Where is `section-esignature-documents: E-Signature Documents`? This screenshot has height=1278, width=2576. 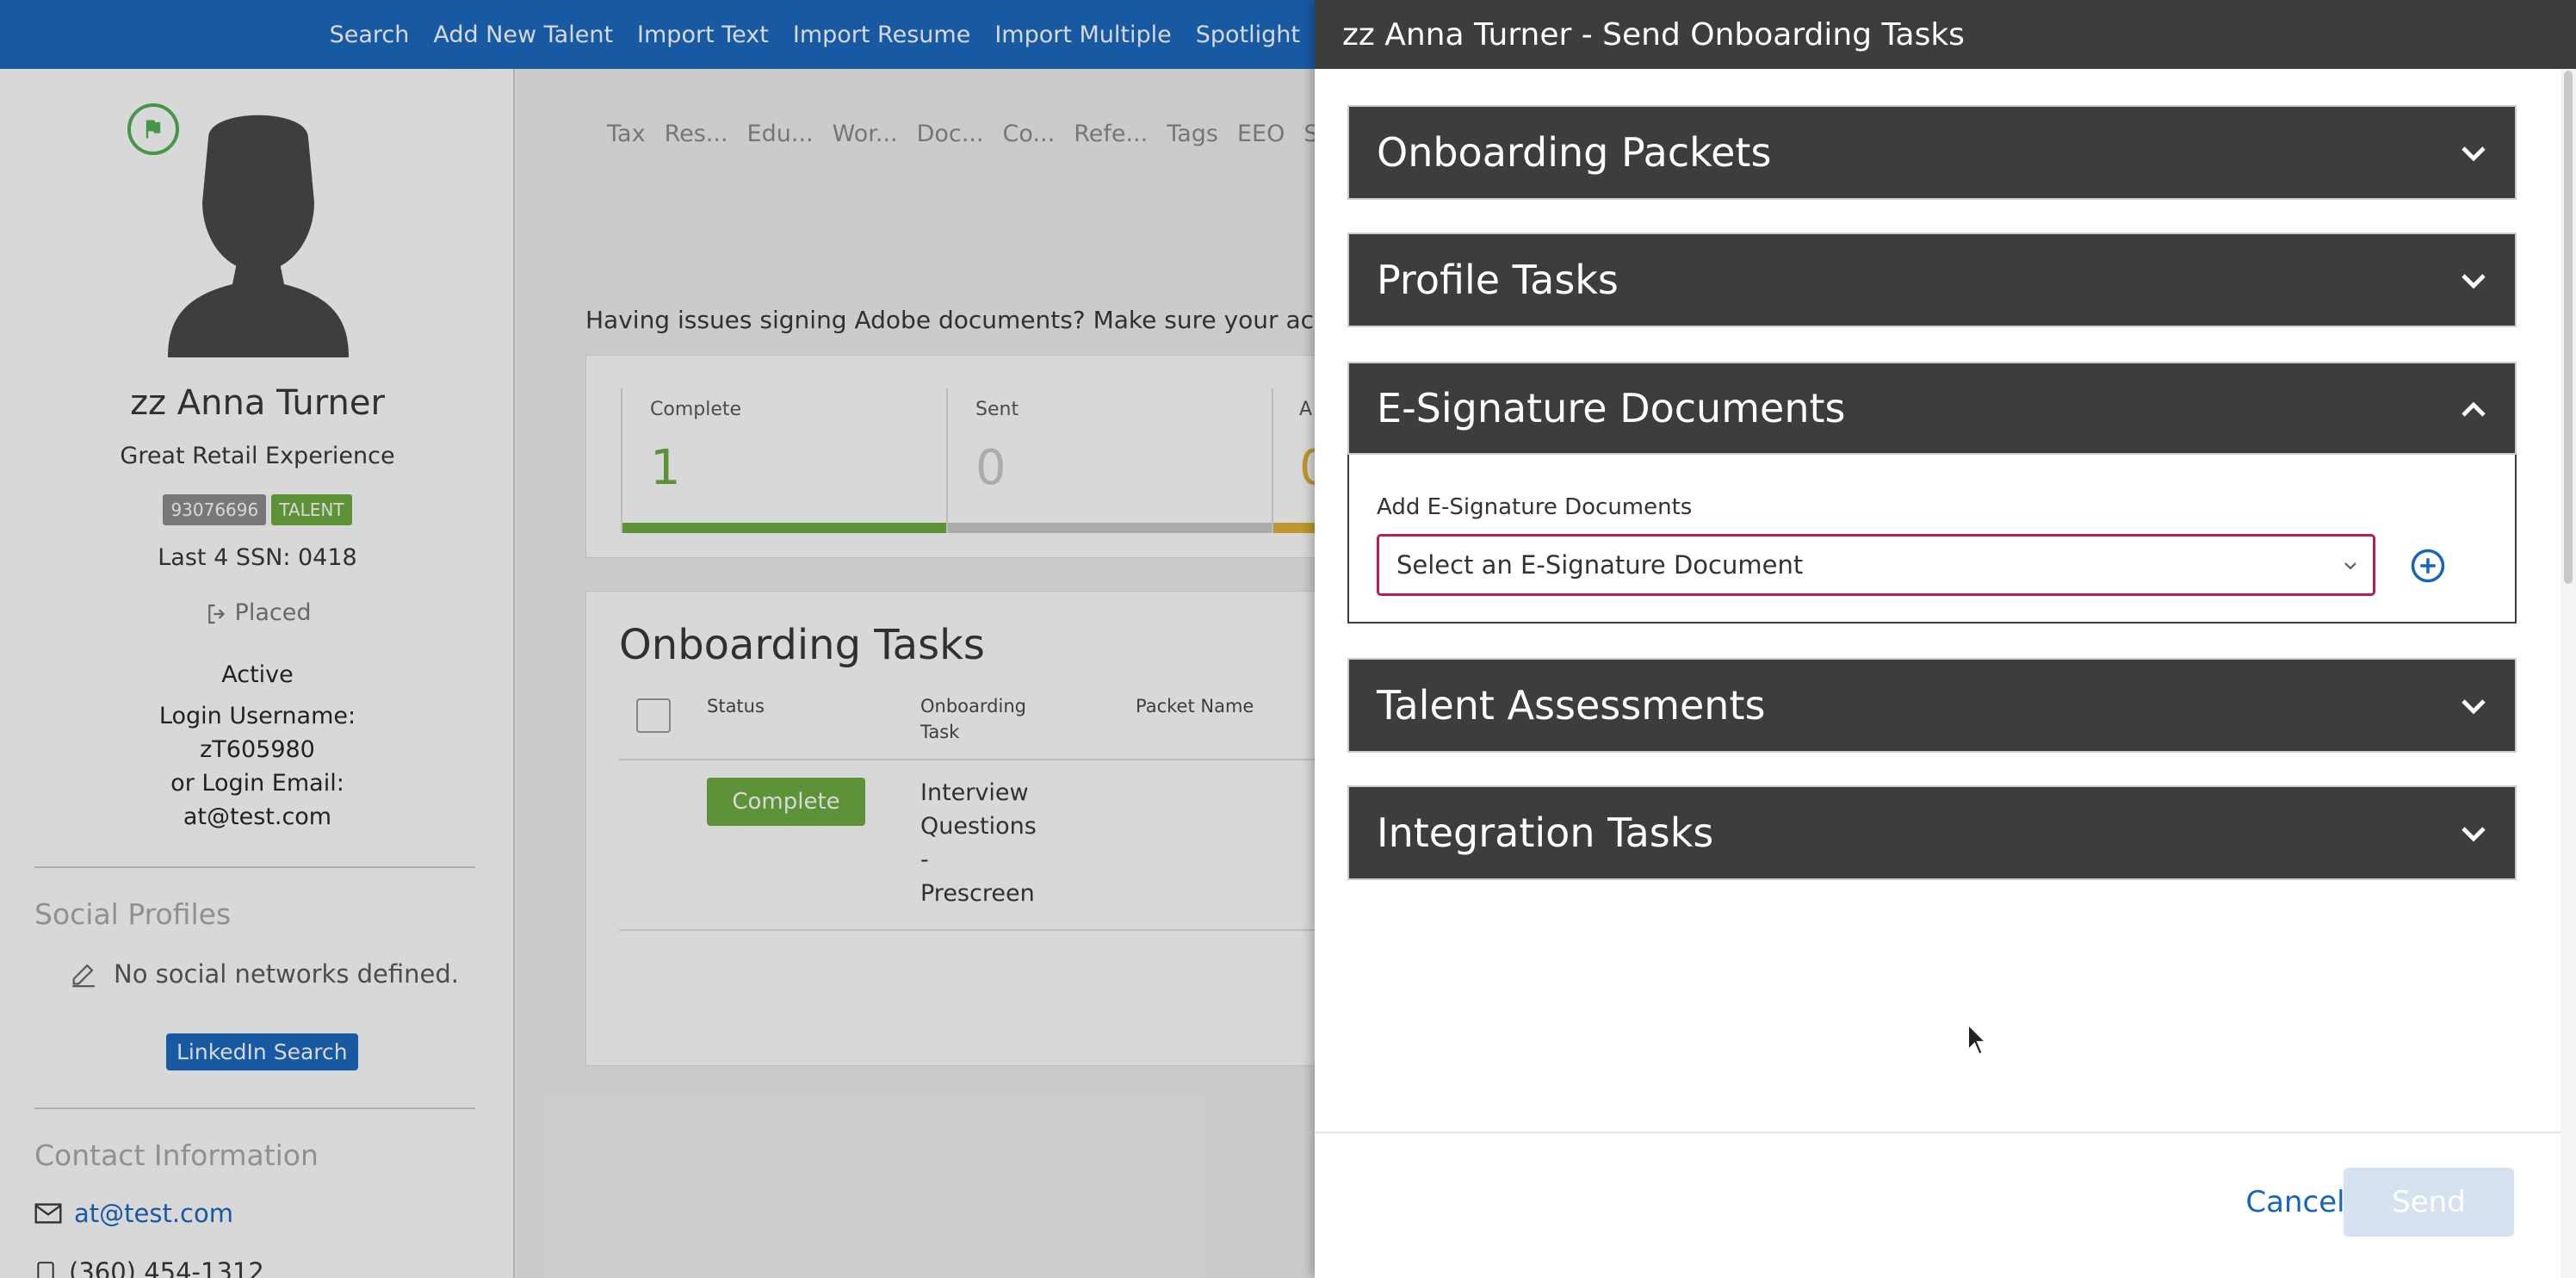 section-esignature-documents: E-Signature Documents is located at coordinates (1932, 408).